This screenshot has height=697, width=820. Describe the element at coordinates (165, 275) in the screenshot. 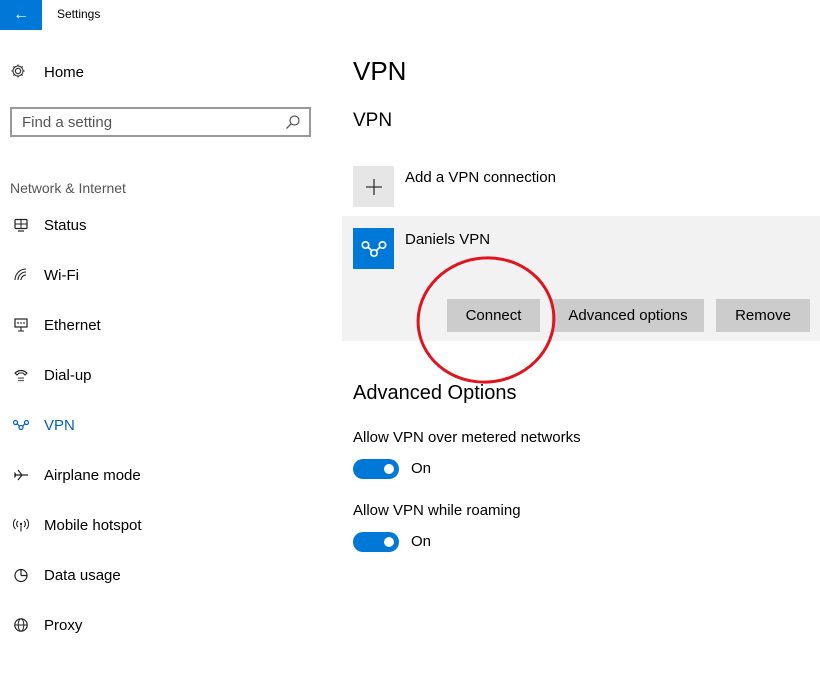

I see `sidebar-item-wifi: Wi-Fi` at that location.